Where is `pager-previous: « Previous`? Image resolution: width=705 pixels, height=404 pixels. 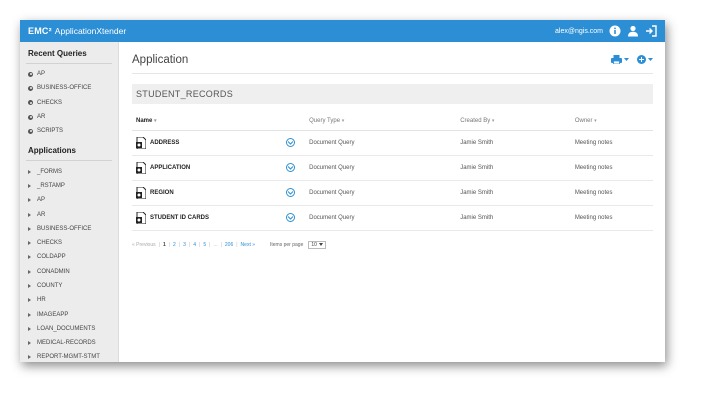
pager-previous: « Previous is located at coordinates (144, 245).